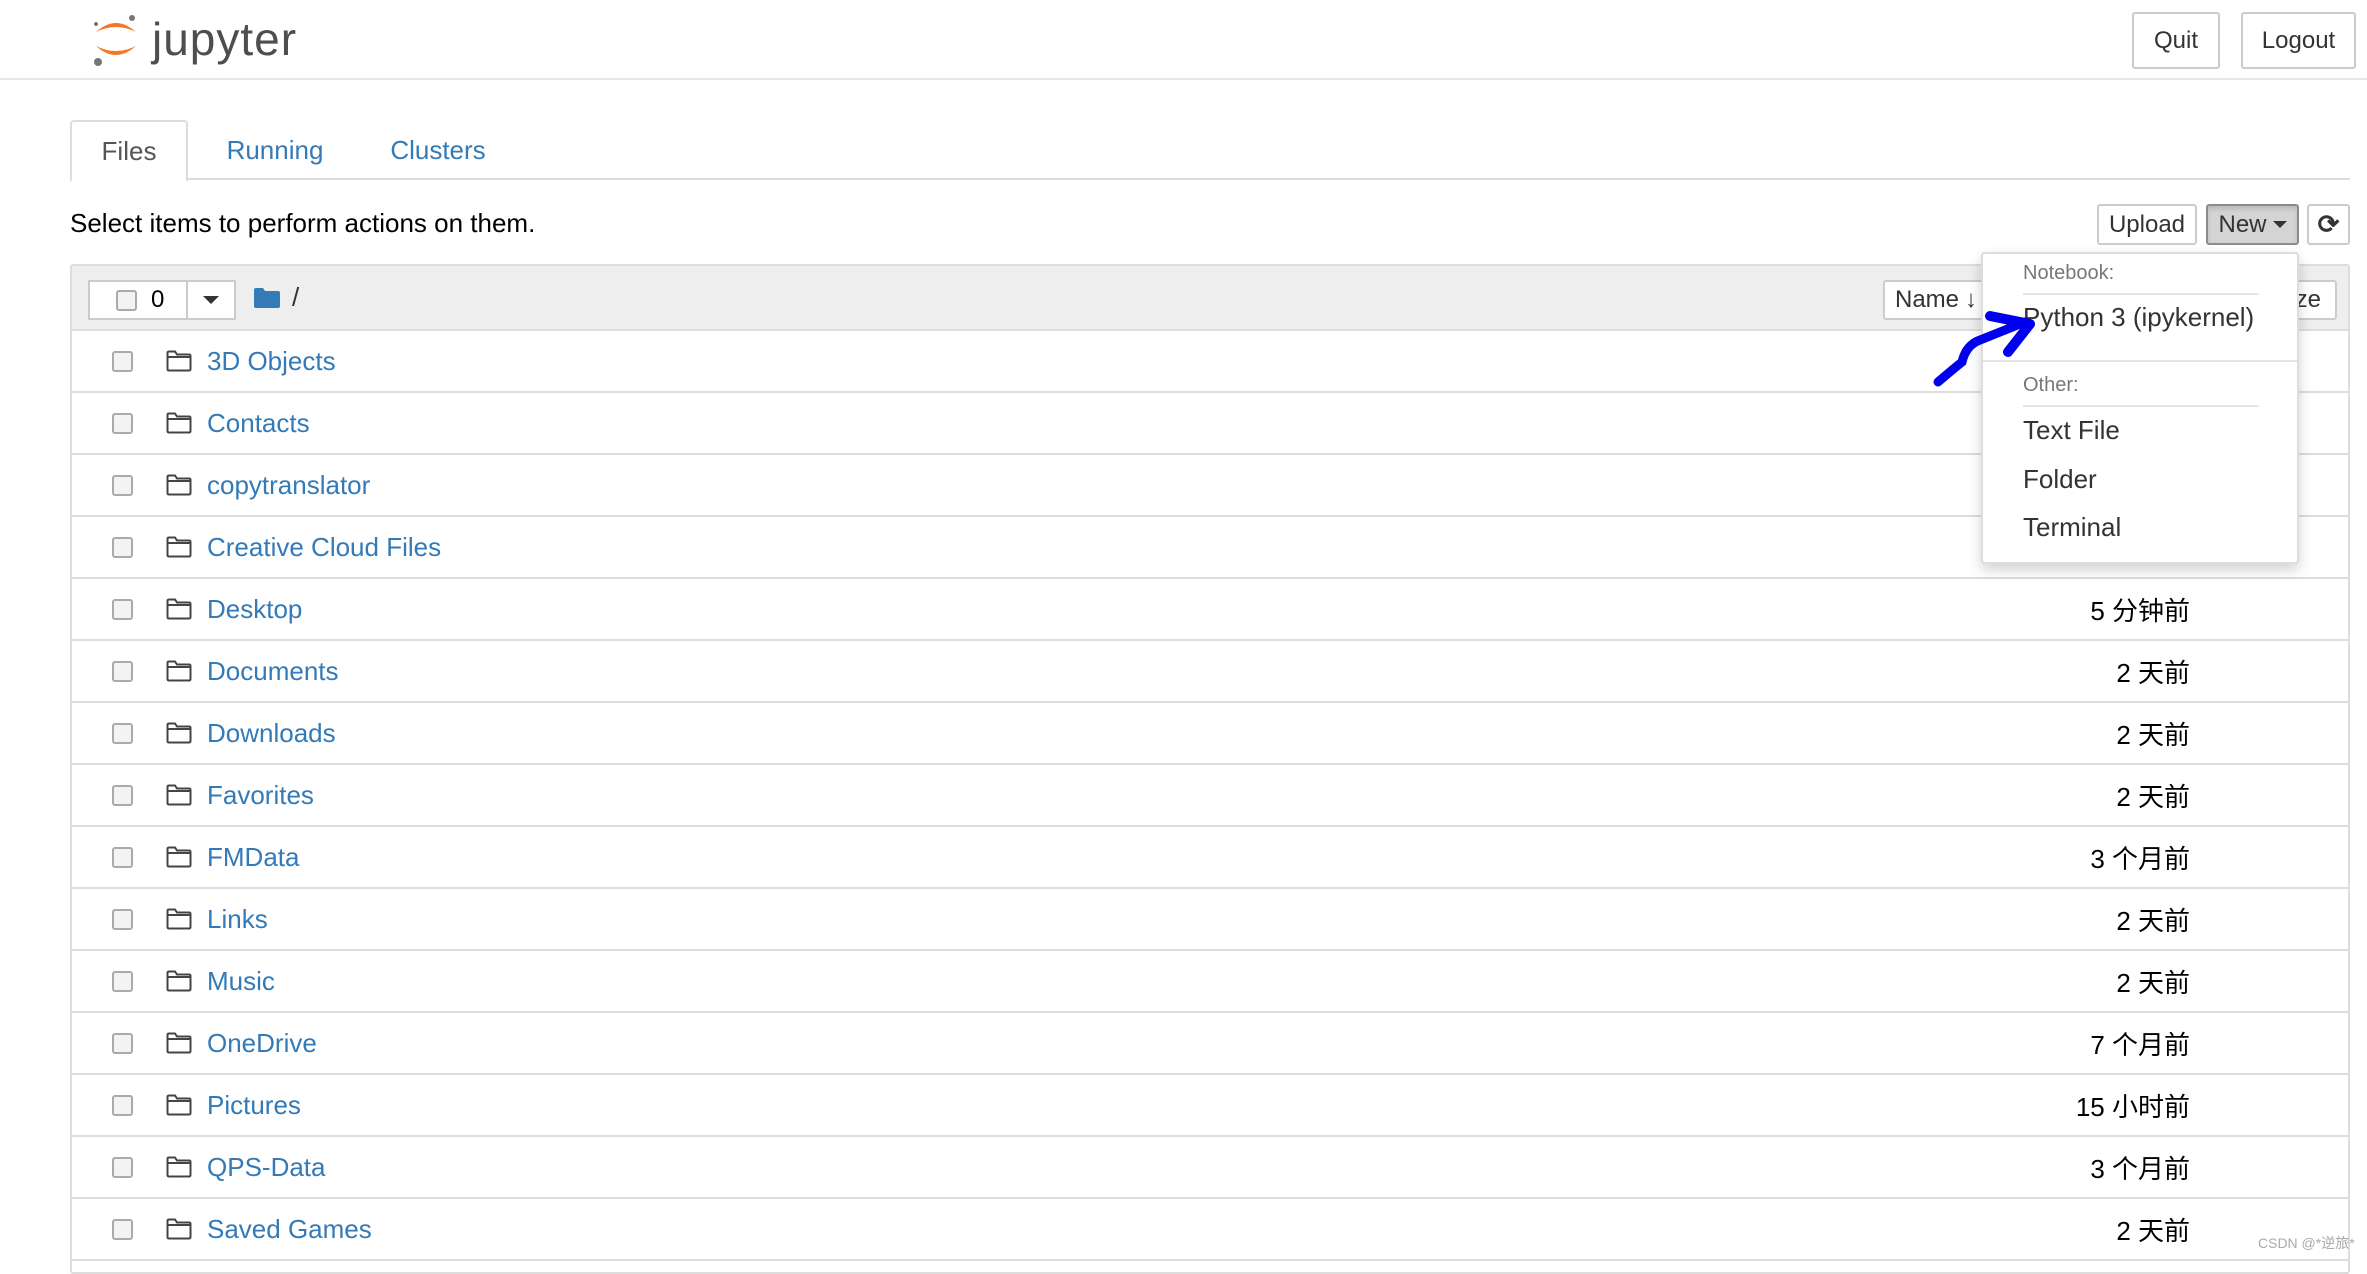 Image resolution: width=2367 pixels, height=1274 pixels. What do you see at coordinates (1210, 1168) in the screenshot?
I see `file-row: QPS-Data 3 个月前` at bounding box center [1210, 1168].